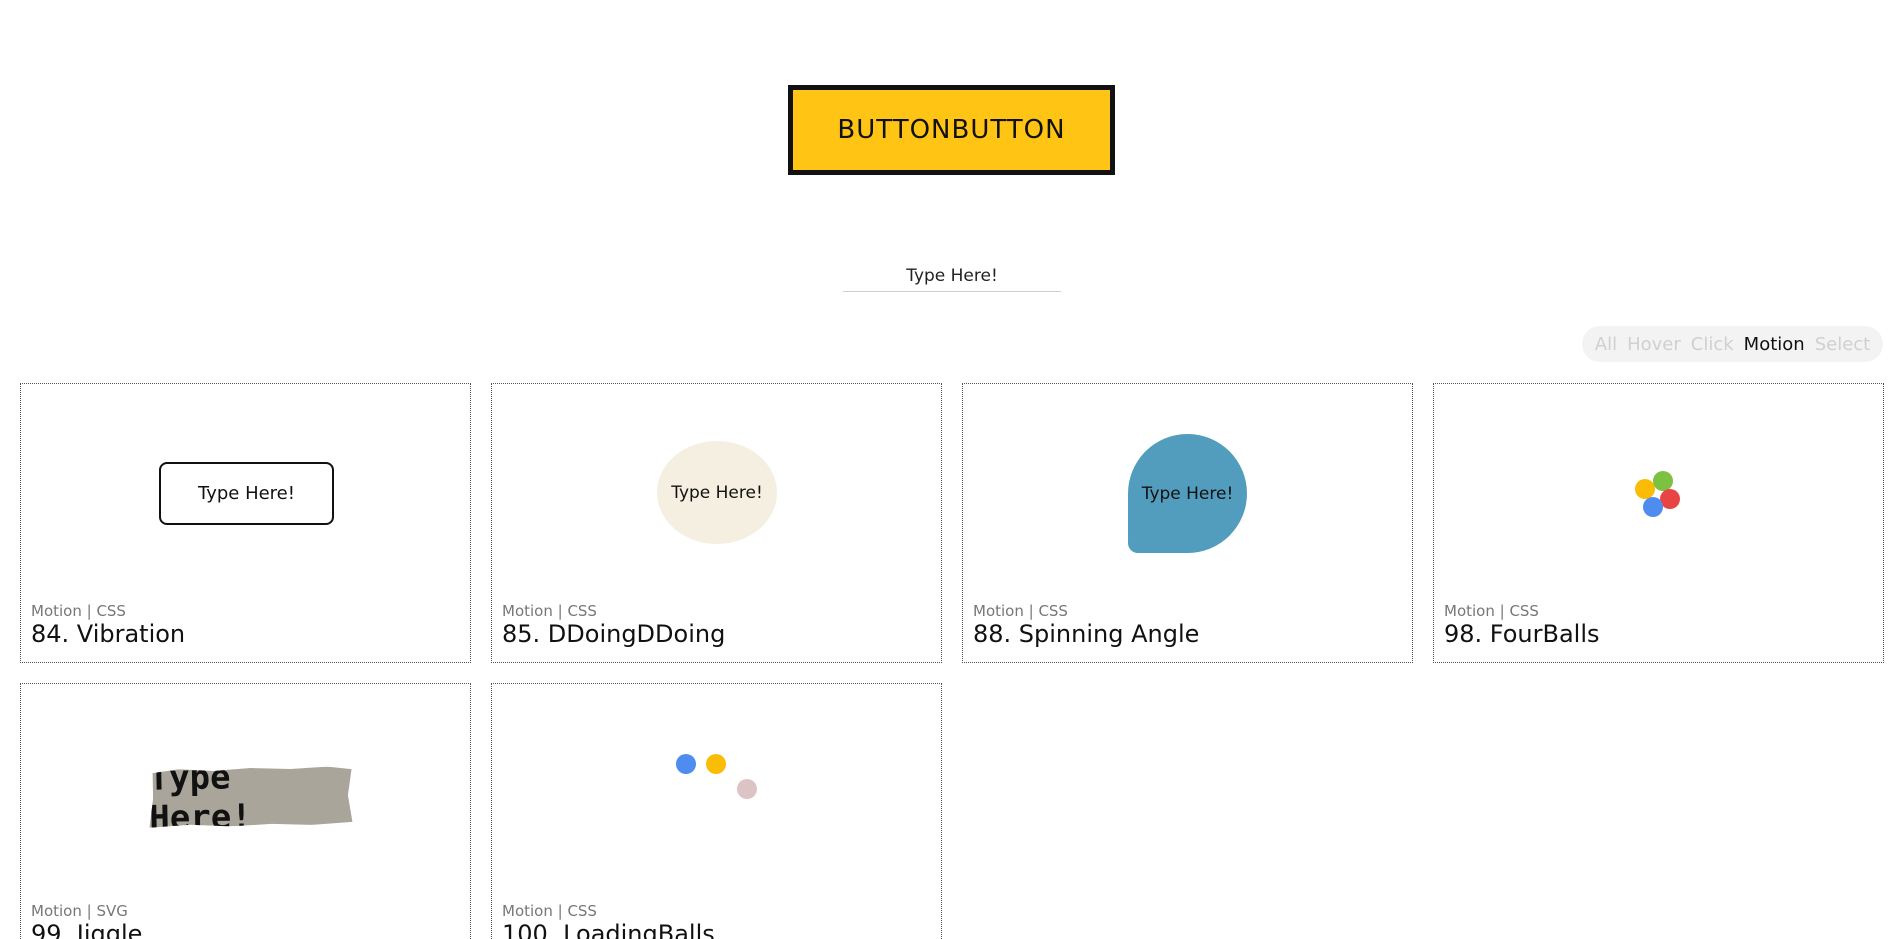  What do you see at coordinates (87, 929) in the screenshot?
I see `card-title: 99. Jiggle` at bounding box center [87, 929].